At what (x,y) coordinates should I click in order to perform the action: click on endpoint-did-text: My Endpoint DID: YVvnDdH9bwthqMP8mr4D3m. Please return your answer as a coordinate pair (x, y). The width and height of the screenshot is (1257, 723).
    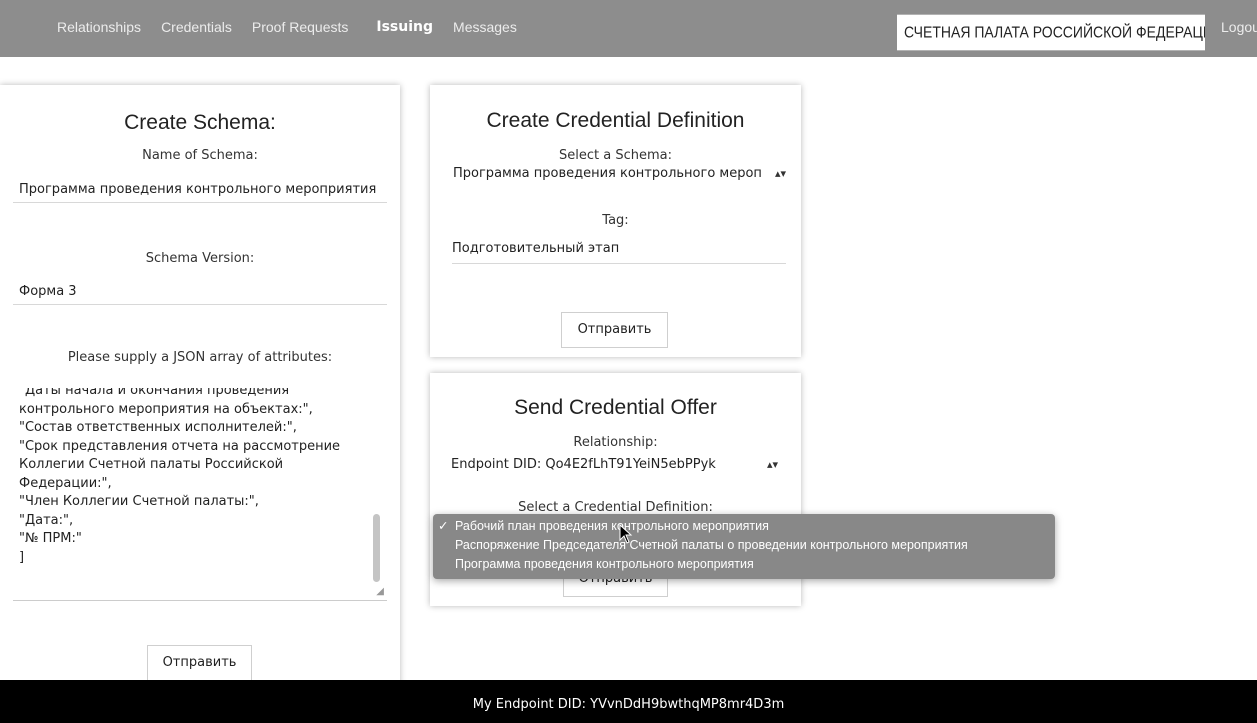
    Looking at the image, I should click on (628, 704).